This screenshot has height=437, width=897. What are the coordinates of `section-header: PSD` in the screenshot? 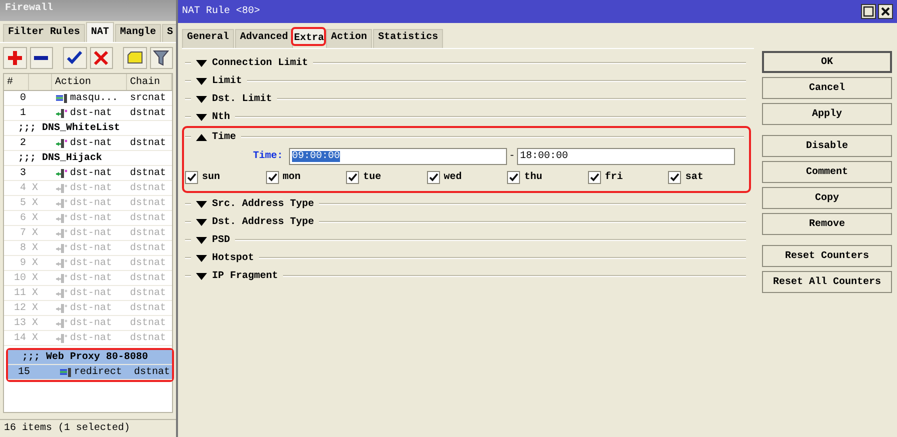 It's located at (221, 240).